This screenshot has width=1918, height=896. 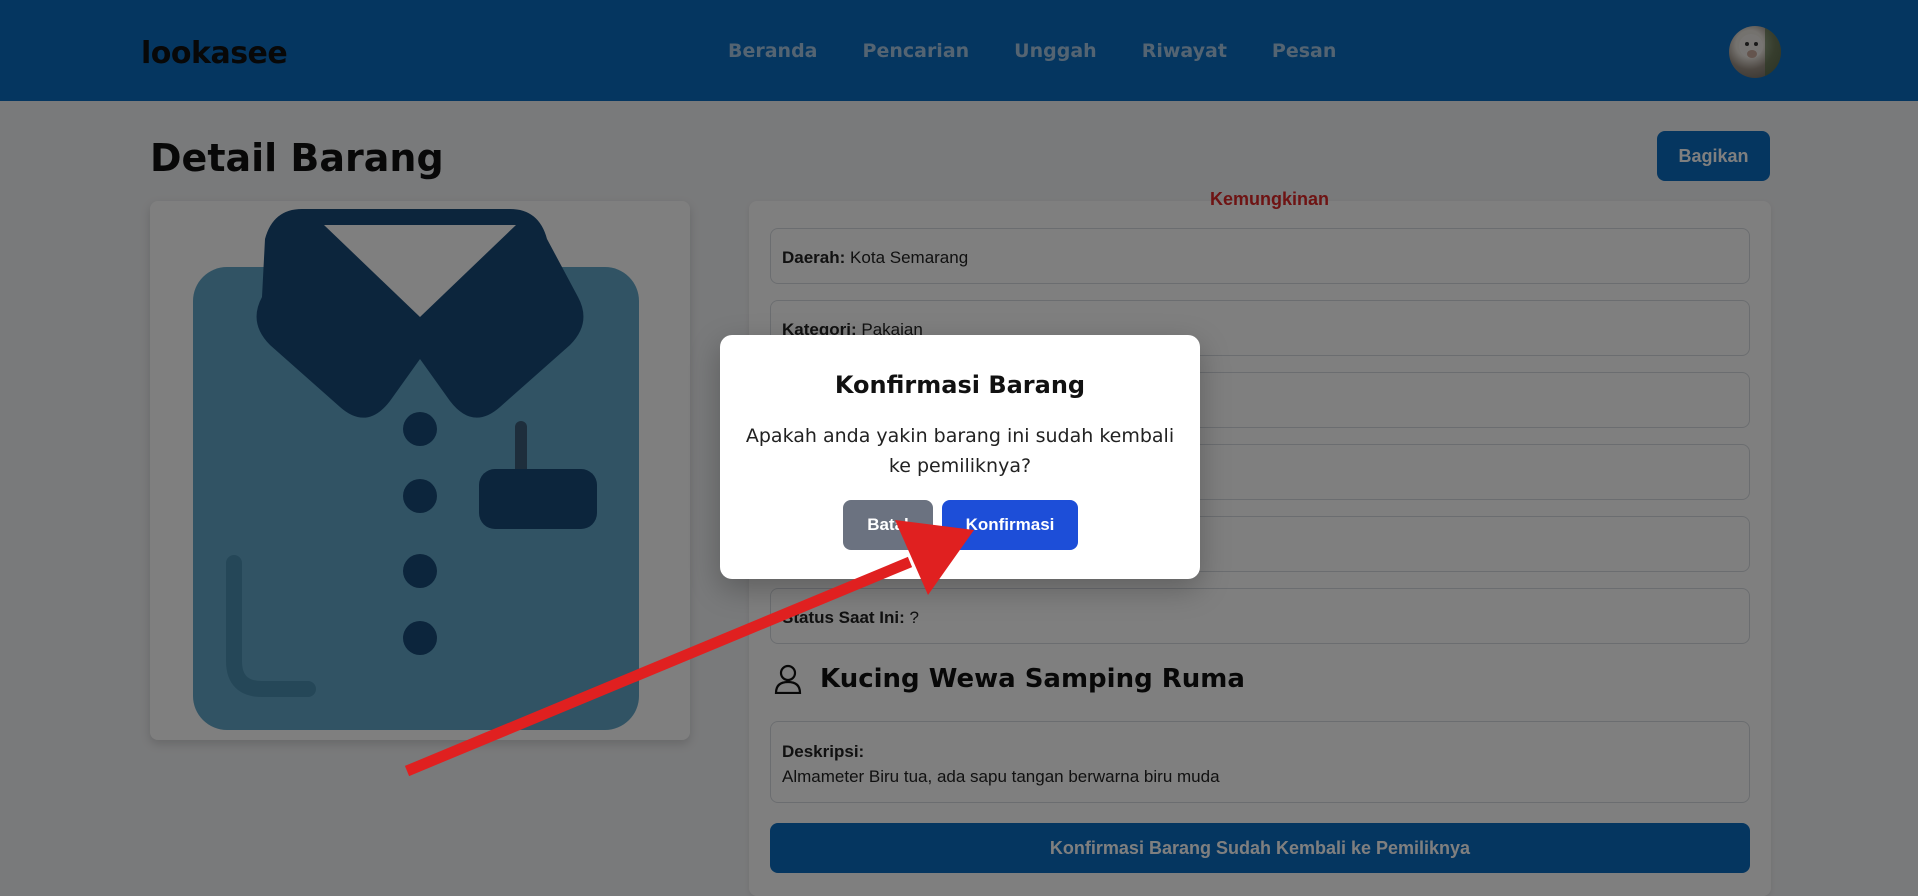 What do you see at coordinates (888, 525) in the screenshot?
I see `cancel-button: Batal` at bounding box center [888, 525].